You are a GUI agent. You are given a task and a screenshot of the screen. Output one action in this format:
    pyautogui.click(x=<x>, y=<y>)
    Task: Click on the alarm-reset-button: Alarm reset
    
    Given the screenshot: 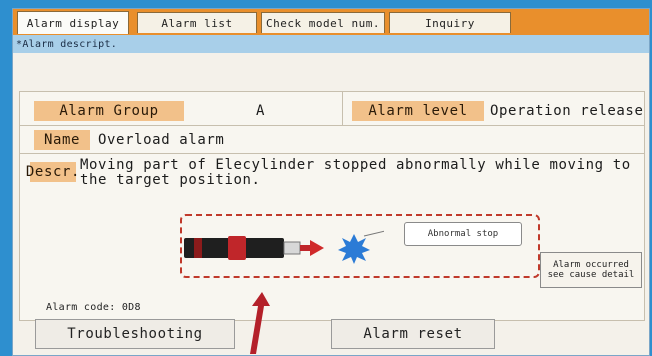 What is the action you would take?
    pyautogui.click(x=413, y=334)
    